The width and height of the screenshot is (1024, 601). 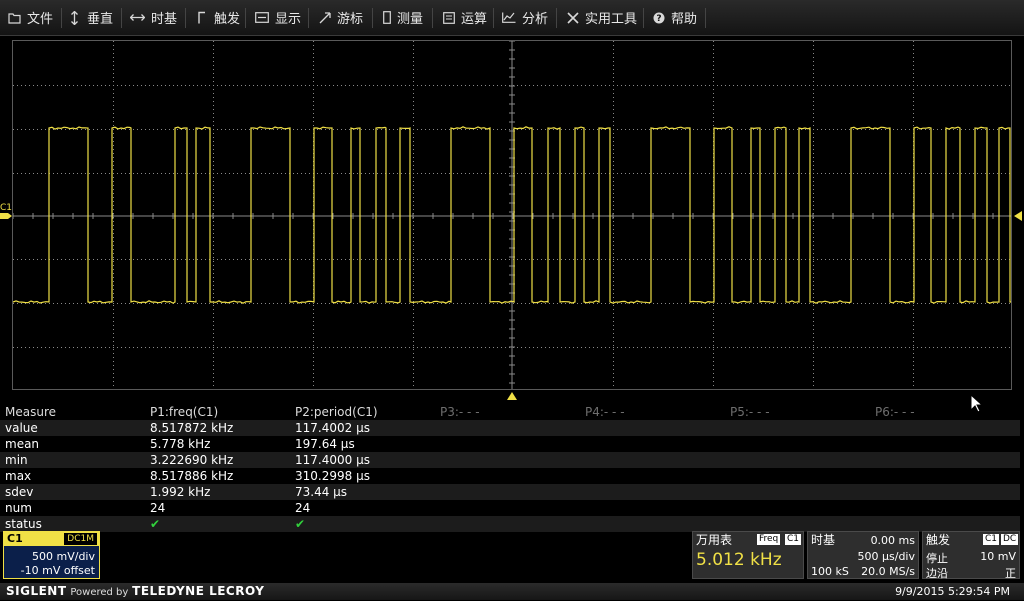 I want to click on menu-math-label: 运算, so click(x=474, y=19).